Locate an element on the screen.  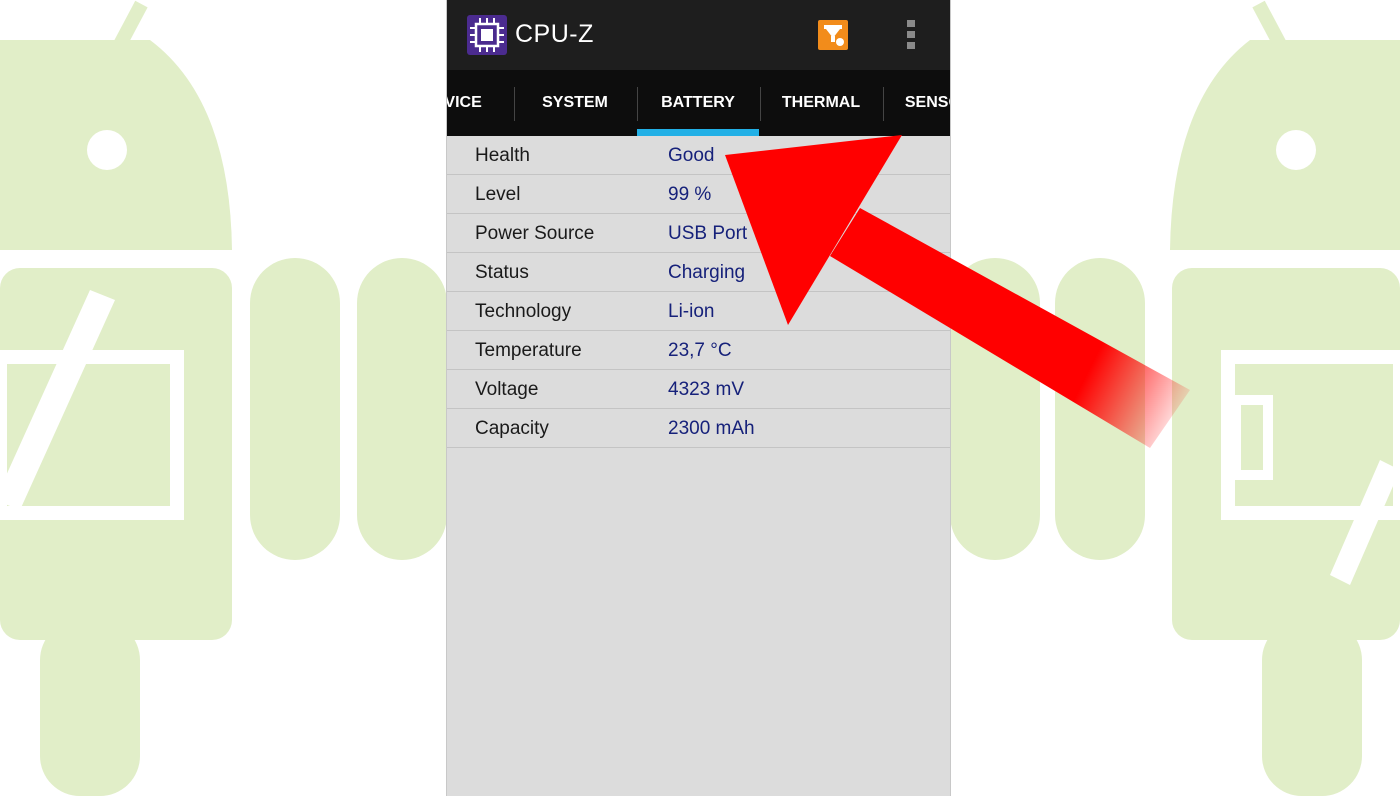
battery-row-status: Status Charging is located at coordinates (698, 272).